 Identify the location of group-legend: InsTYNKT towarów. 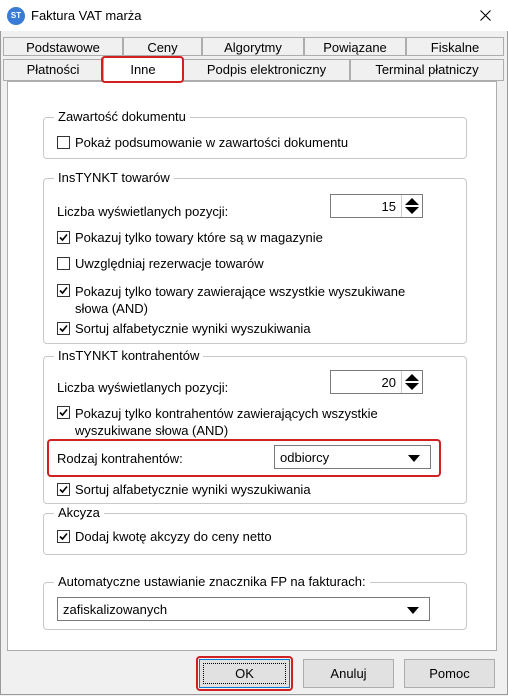
(114, 177).